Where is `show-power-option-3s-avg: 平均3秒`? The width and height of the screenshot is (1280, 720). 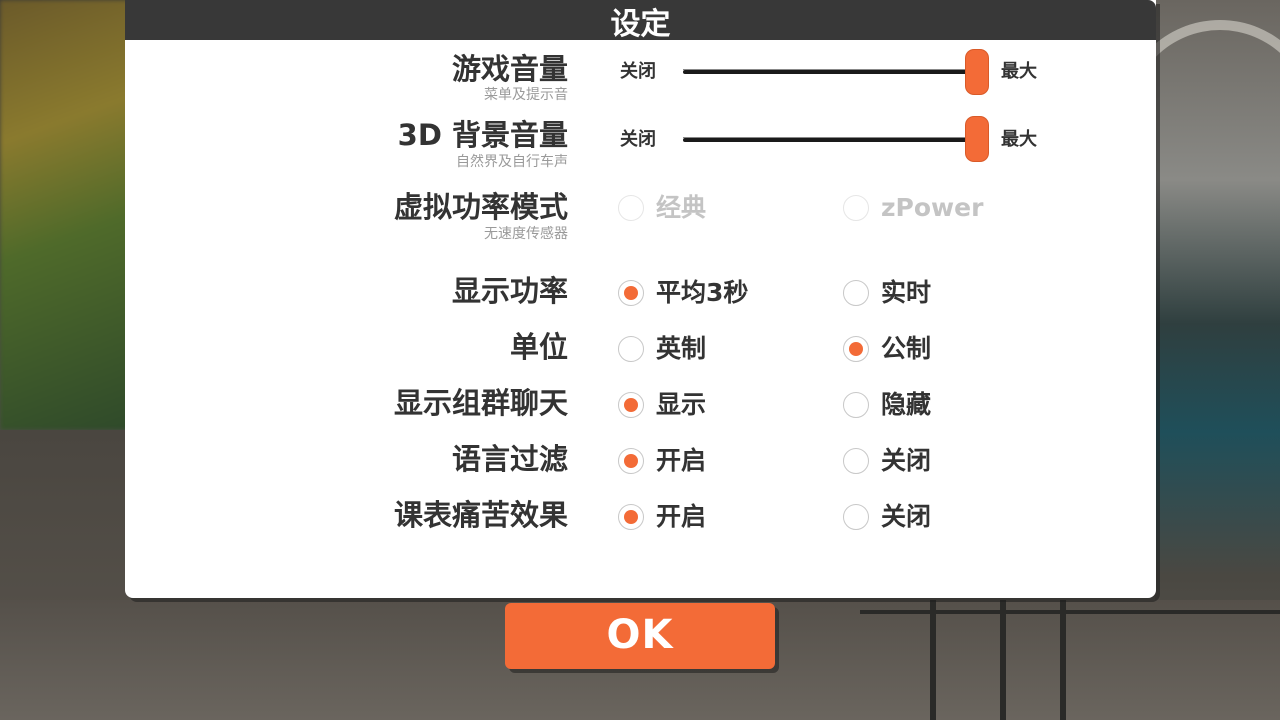
show-power-option-3s-avg: 平均3秒 is located at coordinates (683, 293).